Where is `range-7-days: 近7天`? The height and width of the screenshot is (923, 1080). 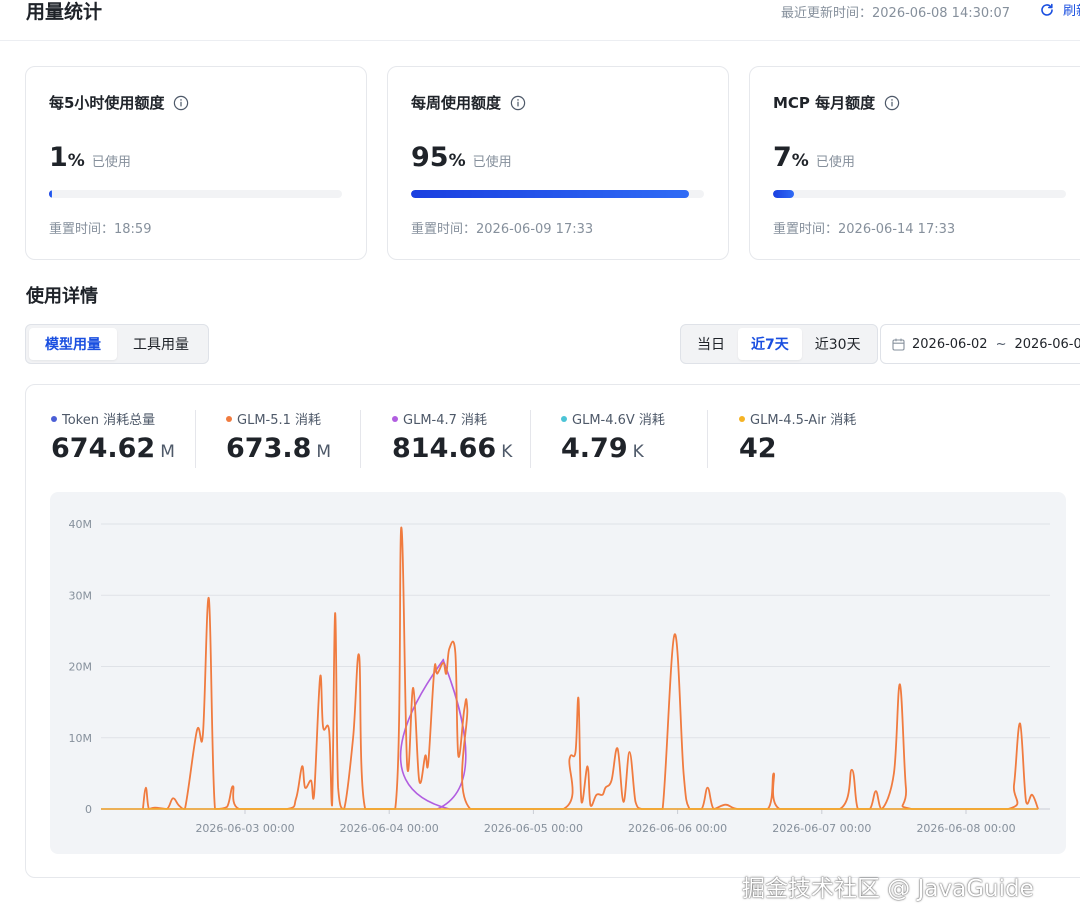
range-7-days: 近7天 is located at coordinates (770, 344).